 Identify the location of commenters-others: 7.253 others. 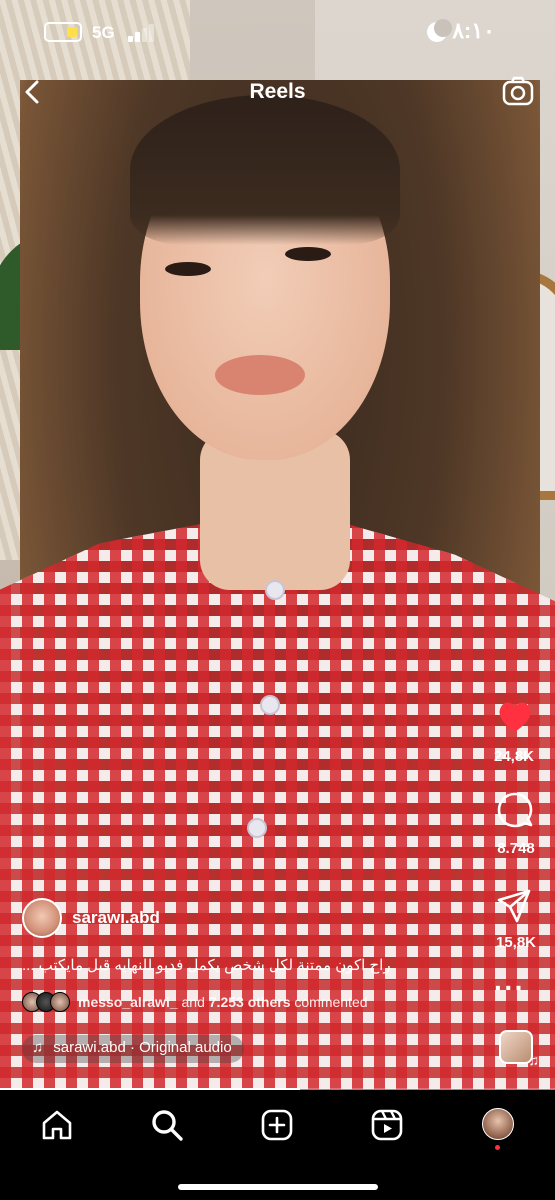
(249, 1002).